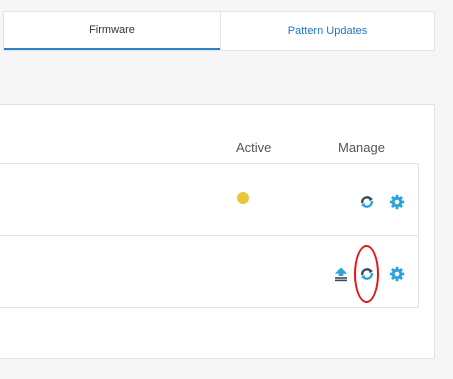 This screenshot has width=453, height=379. What do you see at coordinates (361, 147) in the screenshot?
I see `column-header-manage: Manage` at bounding box center [361, 147].